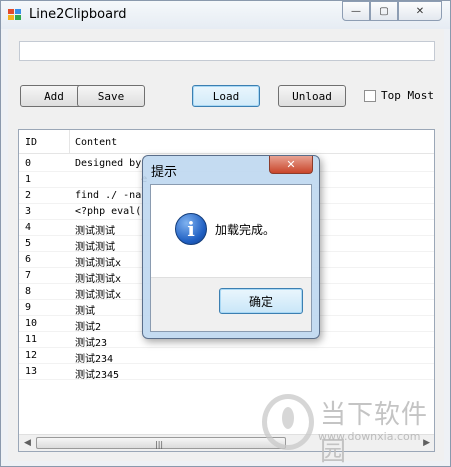 The height and width of the screenshot is (467, 451). Describe the element at coordinates (231, 258) in the screenshot. I see `dialog-body: i 加载完成。 确定` at that location.